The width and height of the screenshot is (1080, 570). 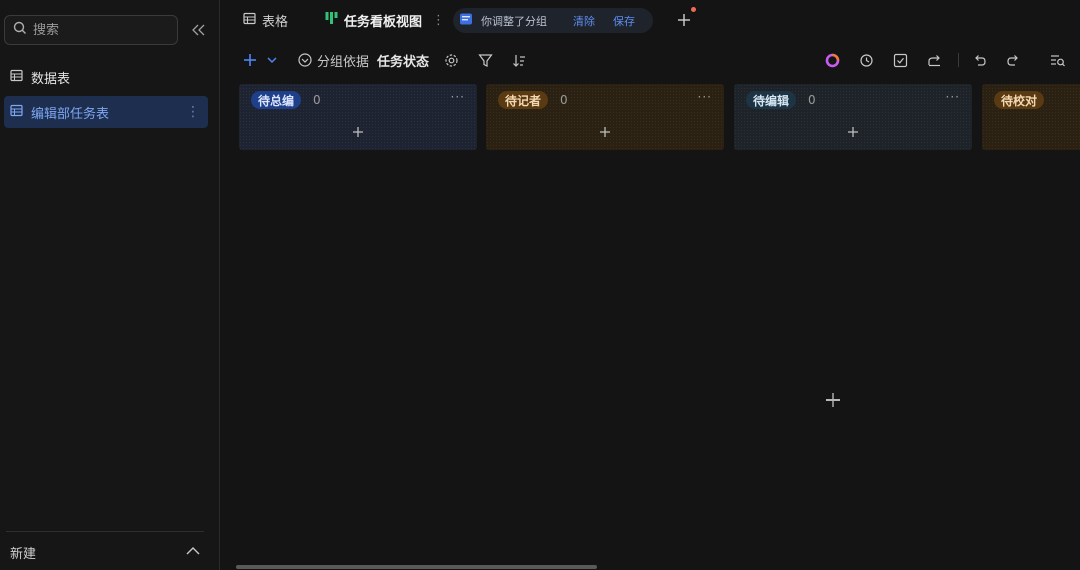 I want to click on save-button: 保存, so click(x=624, y=21).